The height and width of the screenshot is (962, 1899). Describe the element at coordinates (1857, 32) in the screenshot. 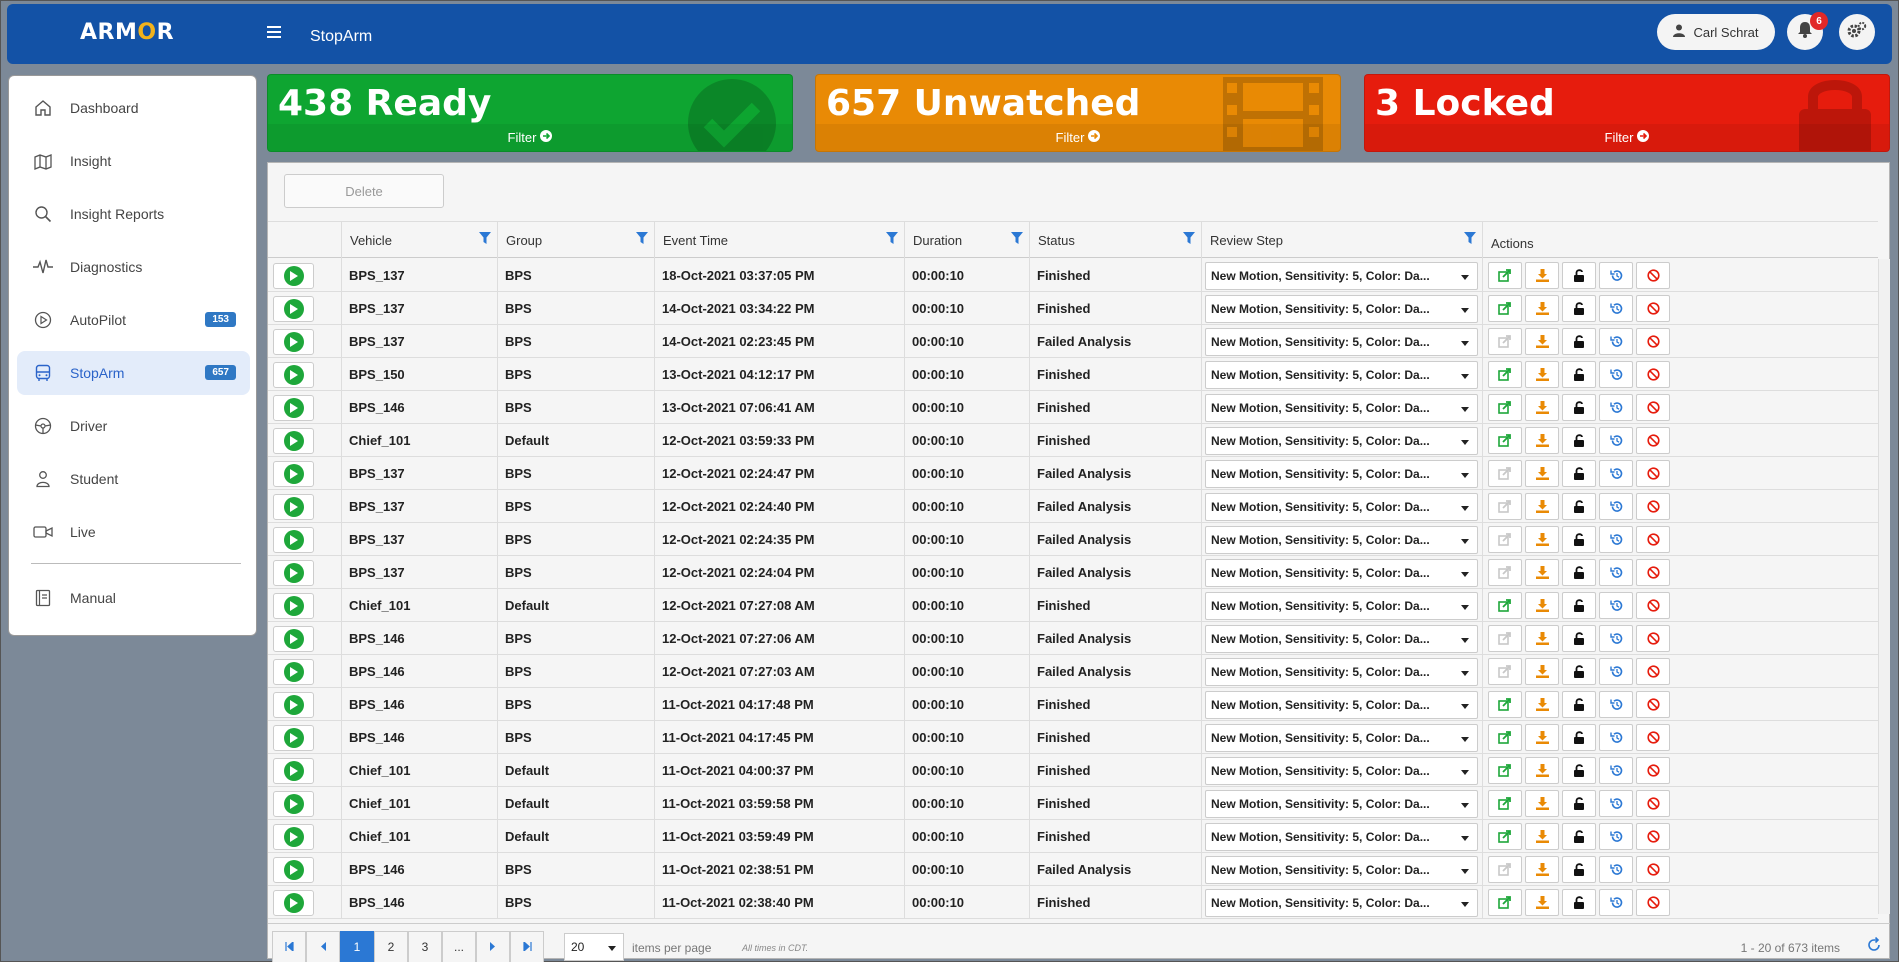

I see `settings-button` at that location.